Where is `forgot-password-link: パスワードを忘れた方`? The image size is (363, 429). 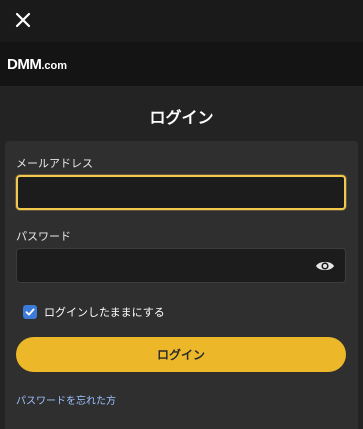 forgot-password-link: パスワードを忘れた方 is located at coordinates (66, 399).